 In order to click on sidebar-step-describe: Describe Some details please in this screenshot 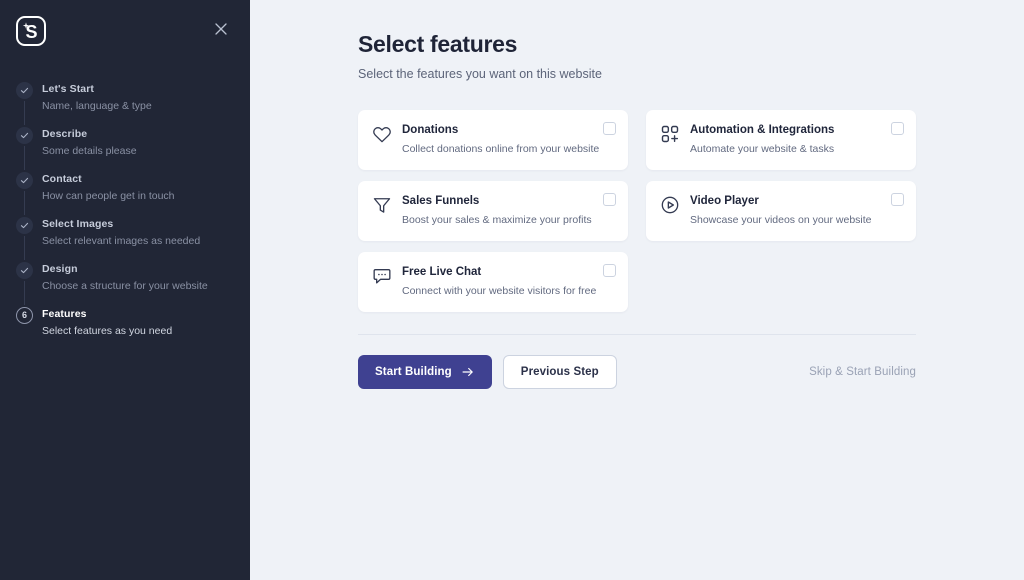, I will do `click(133, 149)`.